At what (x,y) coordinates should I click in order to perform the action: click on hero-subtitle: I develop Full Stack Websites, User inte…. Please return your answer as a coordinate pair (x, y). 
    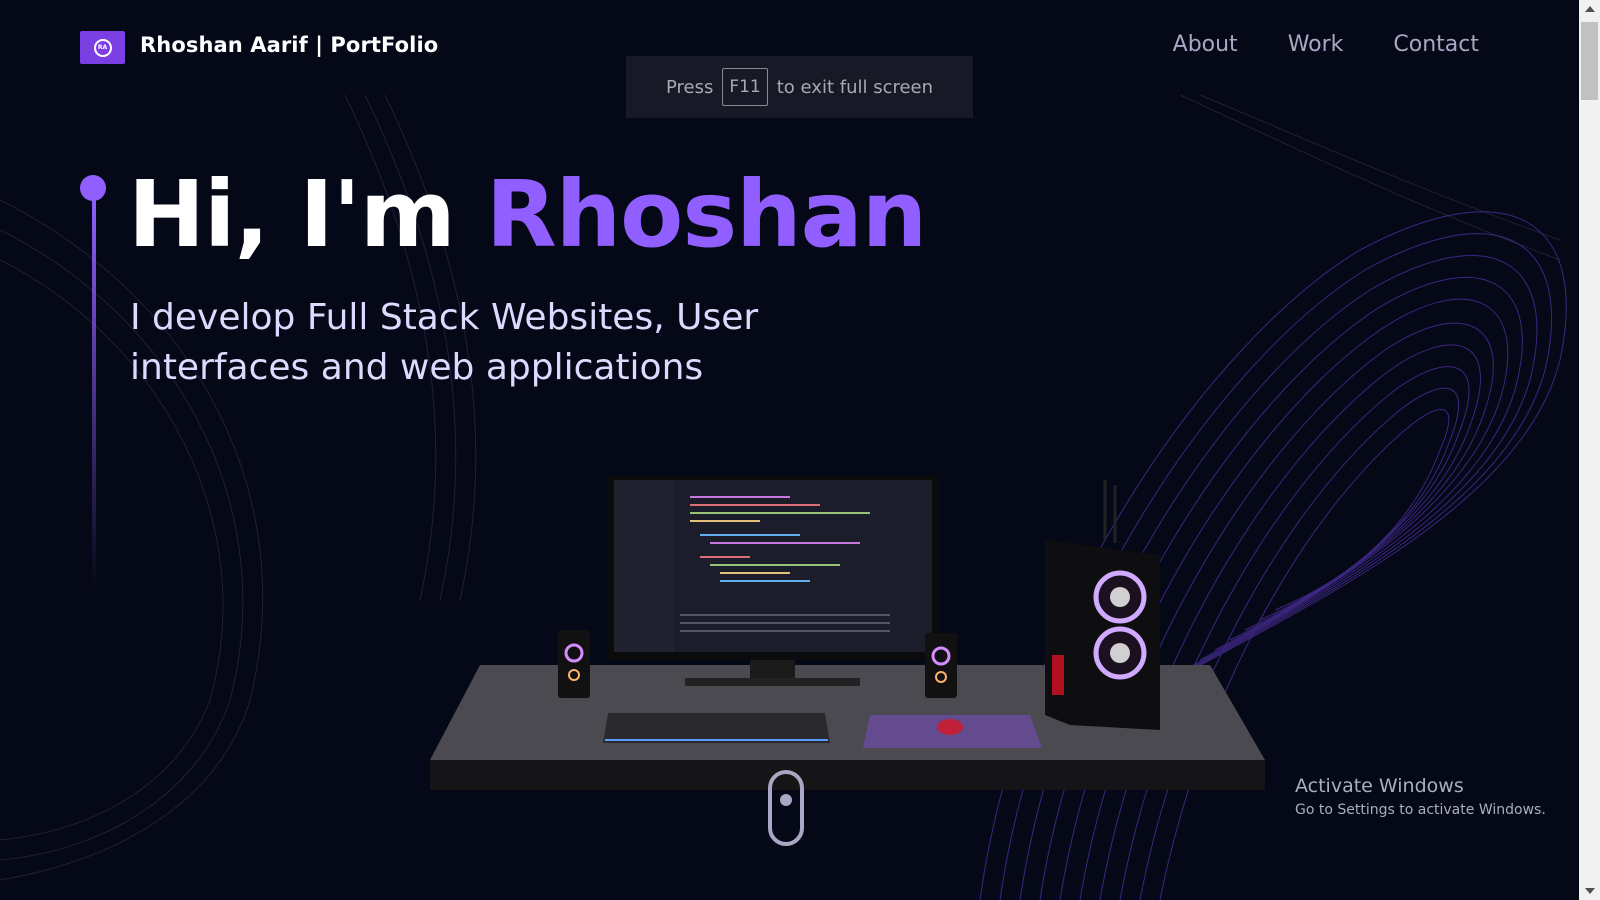
    Looking at the image, I should click on (480, 343).